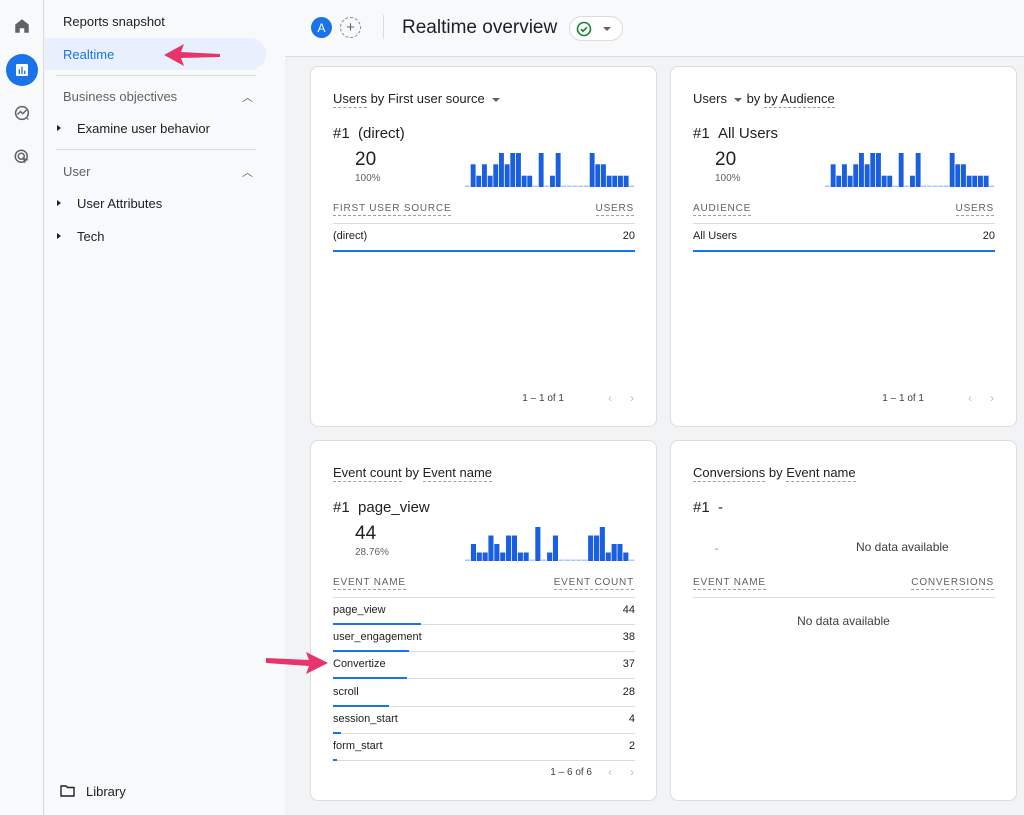  Describe the element at coordinates (484, 720) in the screenshot. I see `table-row: session_start 4` at that location.